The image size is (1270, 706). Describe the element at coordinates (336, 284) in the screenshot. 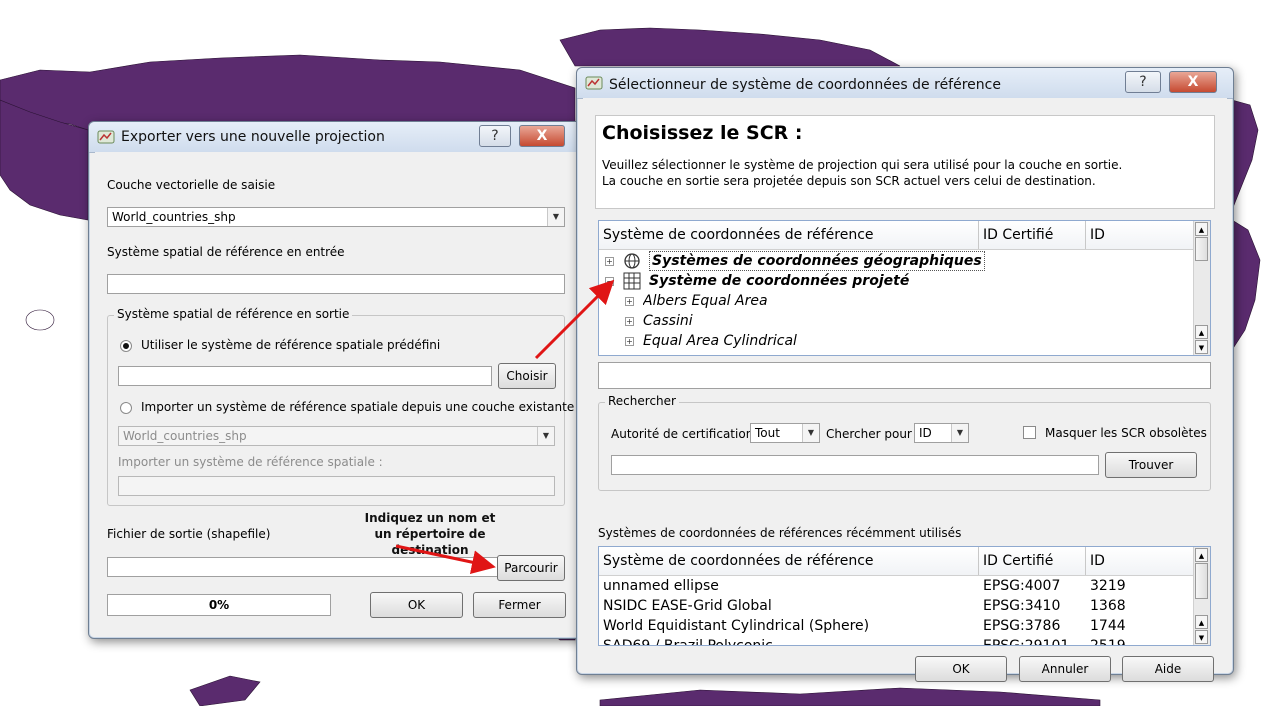

I see `input-crs-field` at that location.